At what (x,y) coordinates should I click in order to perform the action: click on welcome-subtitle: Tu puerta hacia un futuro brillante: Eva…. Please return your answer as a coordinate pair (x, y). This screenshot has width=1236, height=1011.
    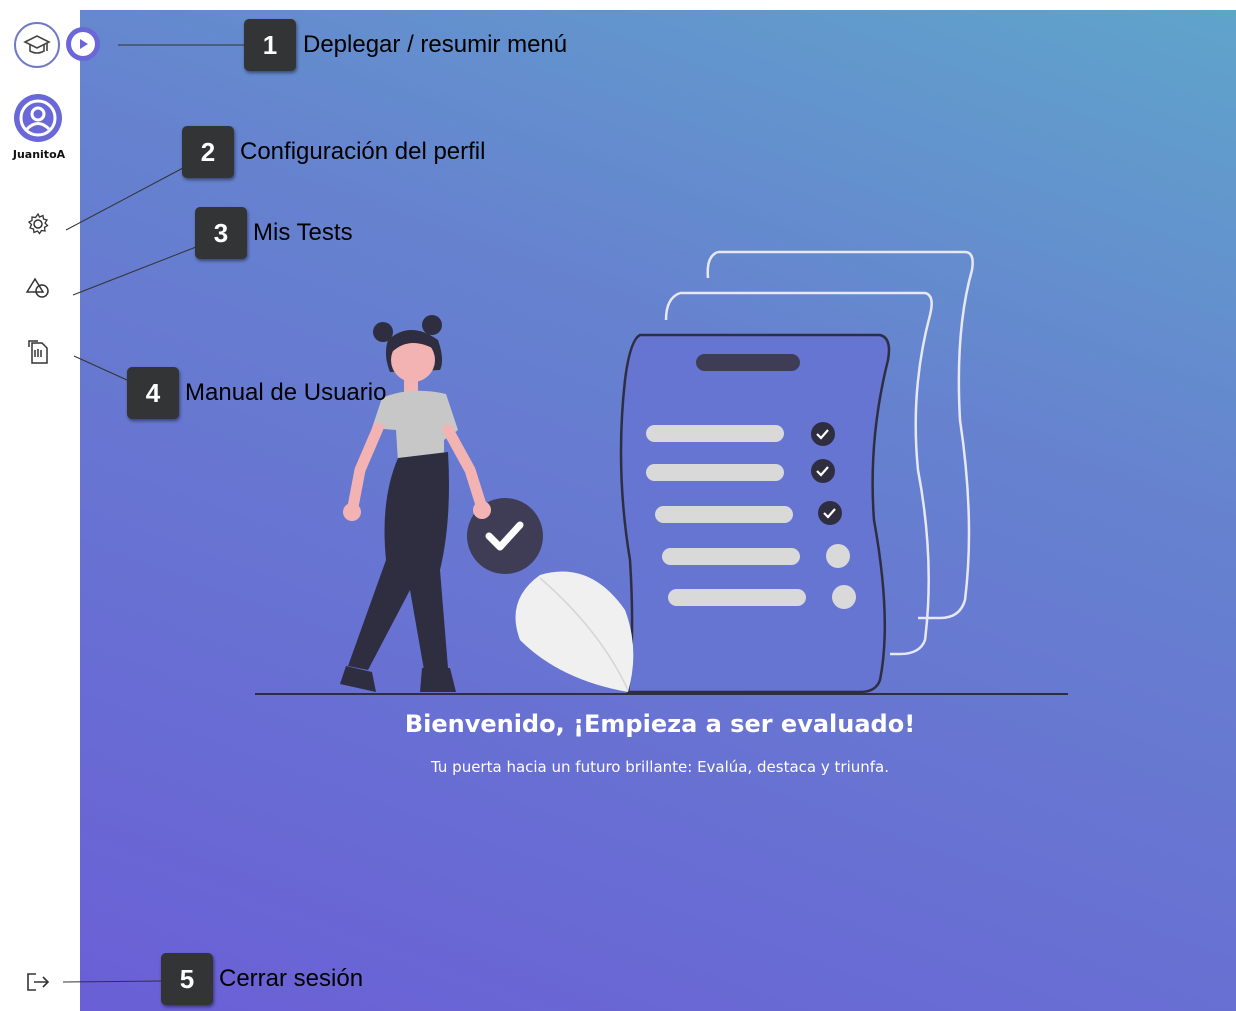
    Looking at the image, I should click on (660, 767).